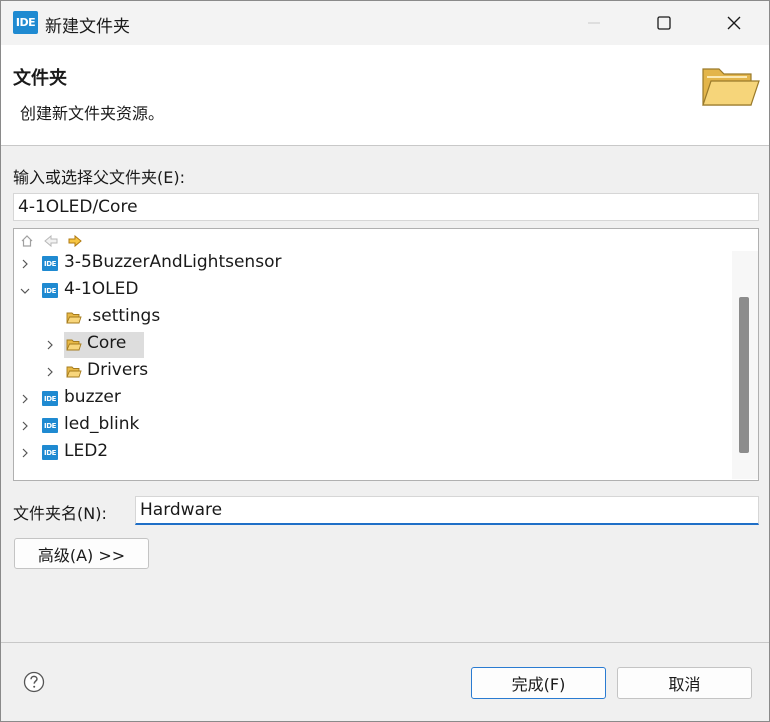 The image size is (770, 722). I want to click on back-button, so click(51, 241).